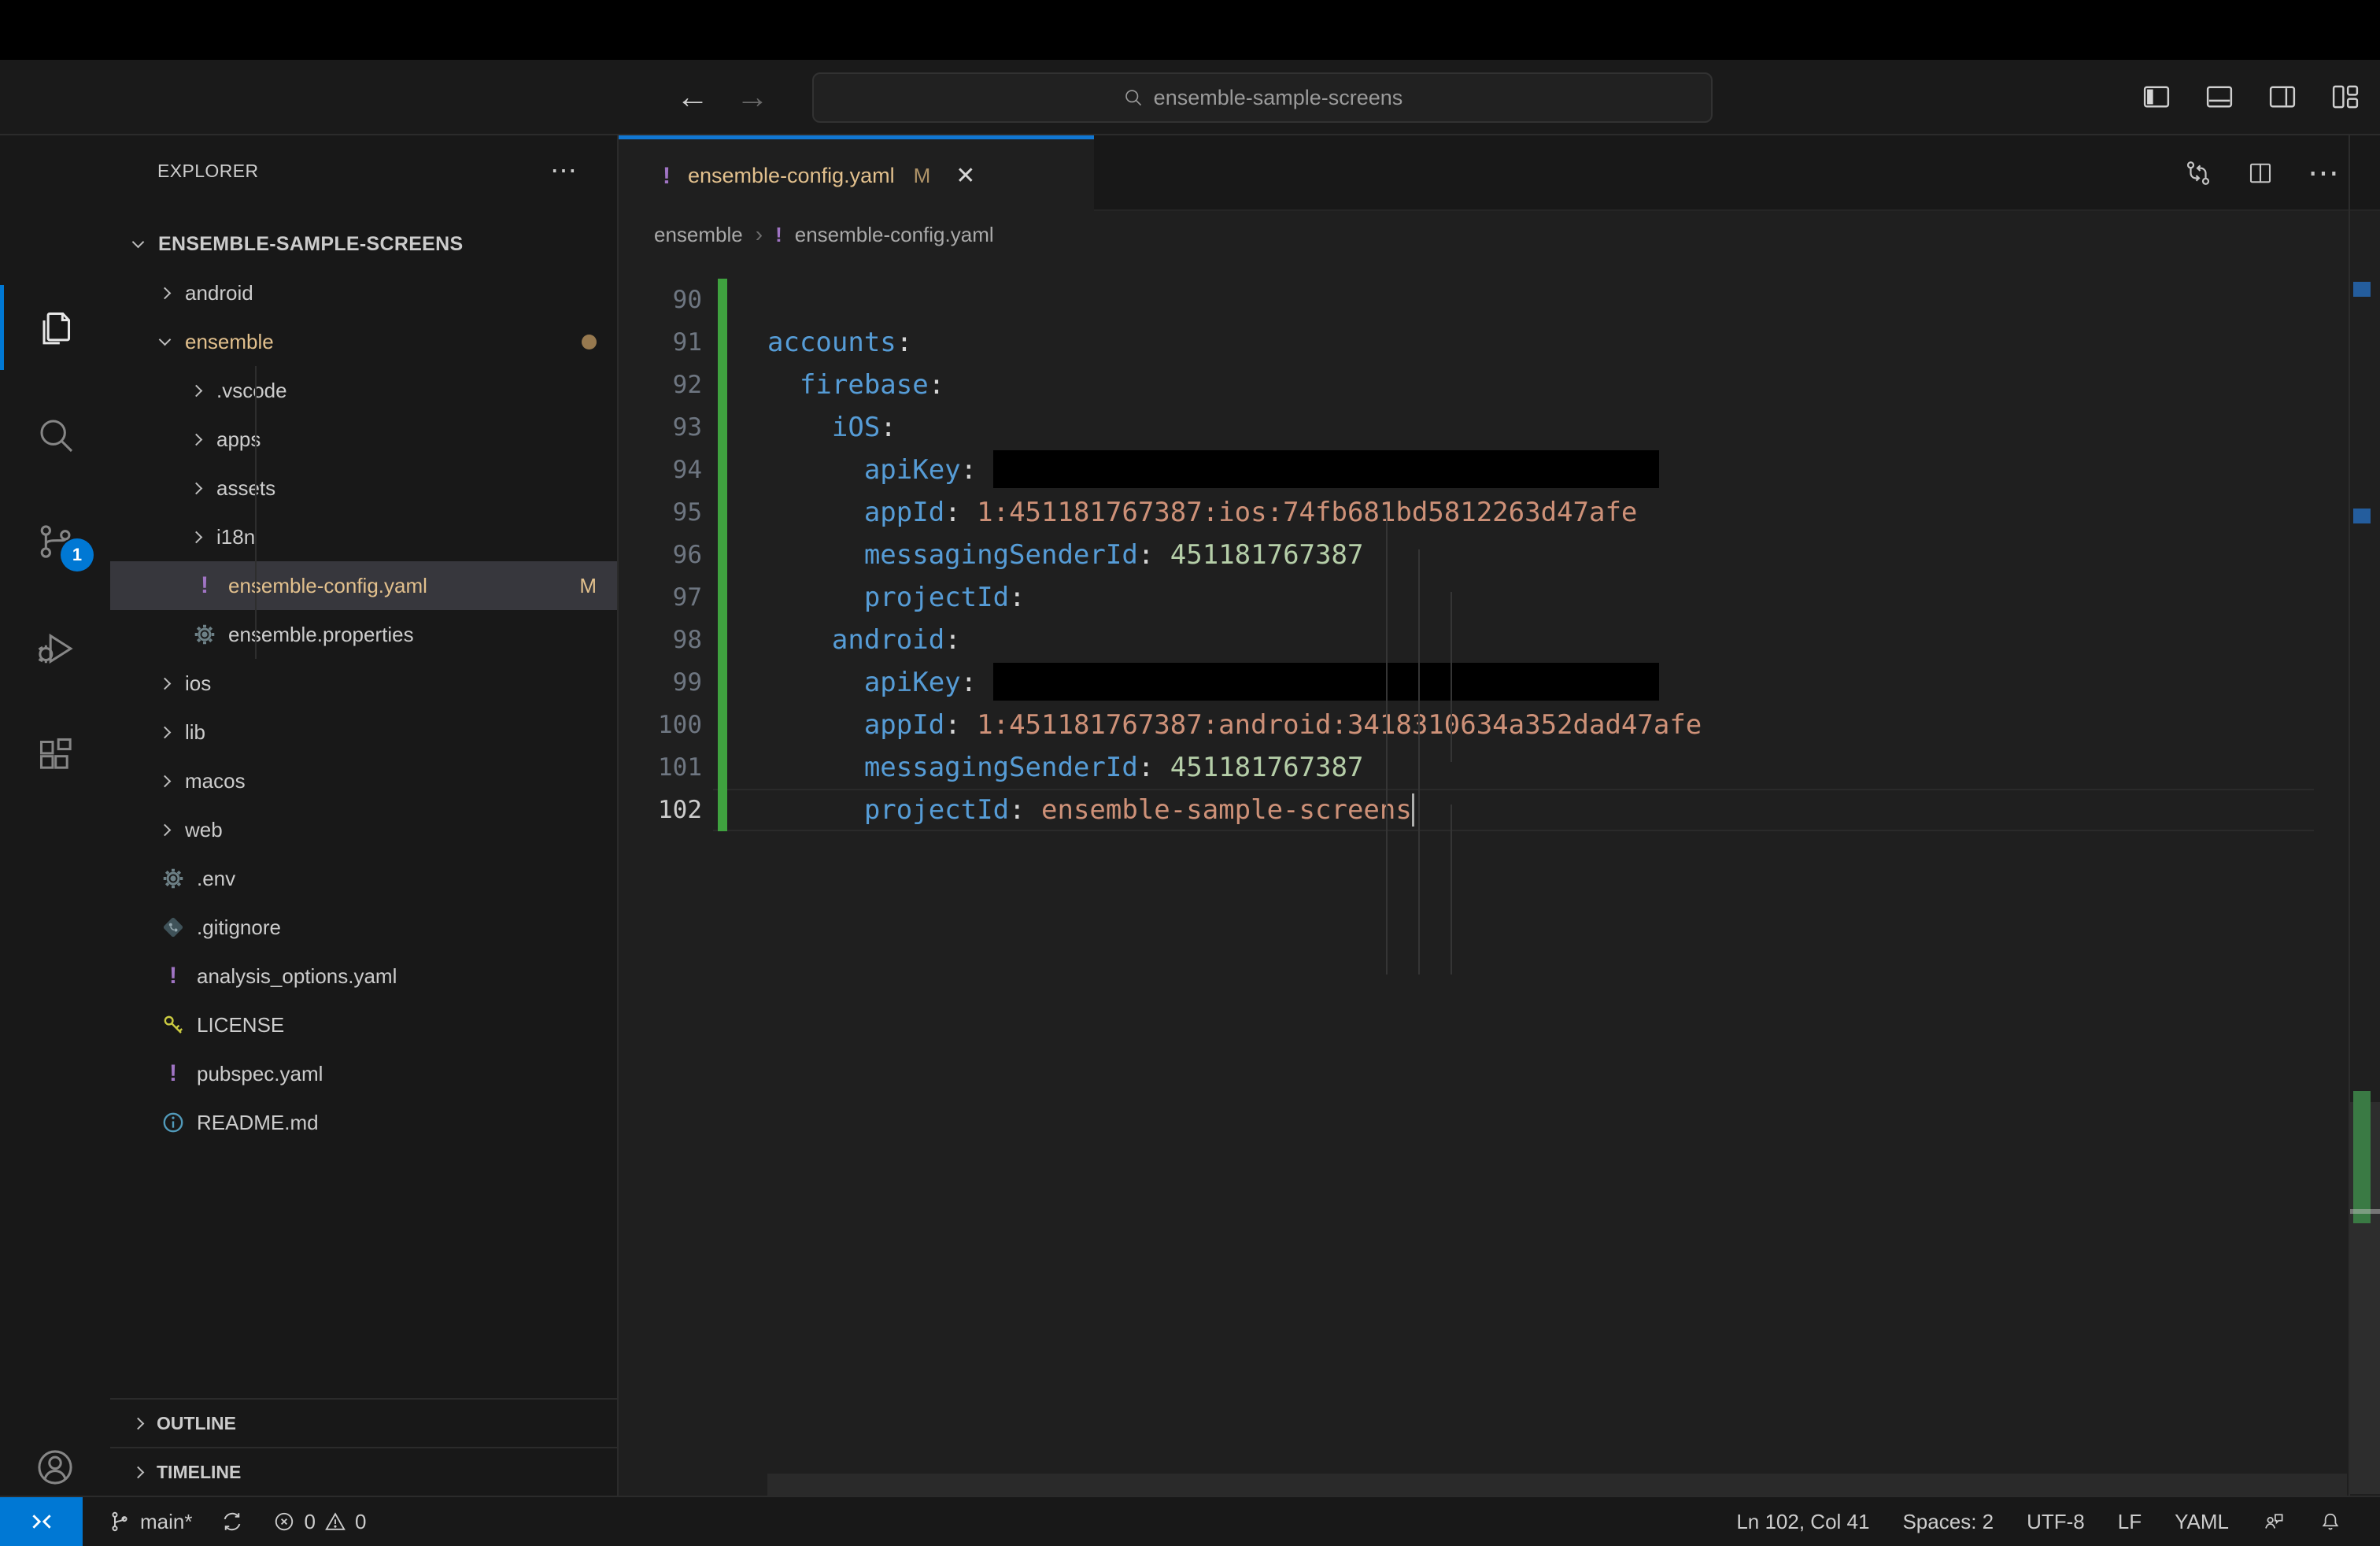  Describe the element at coordinates (2260, 173) in the screenshot. I see `split-editor-icon` at that location.